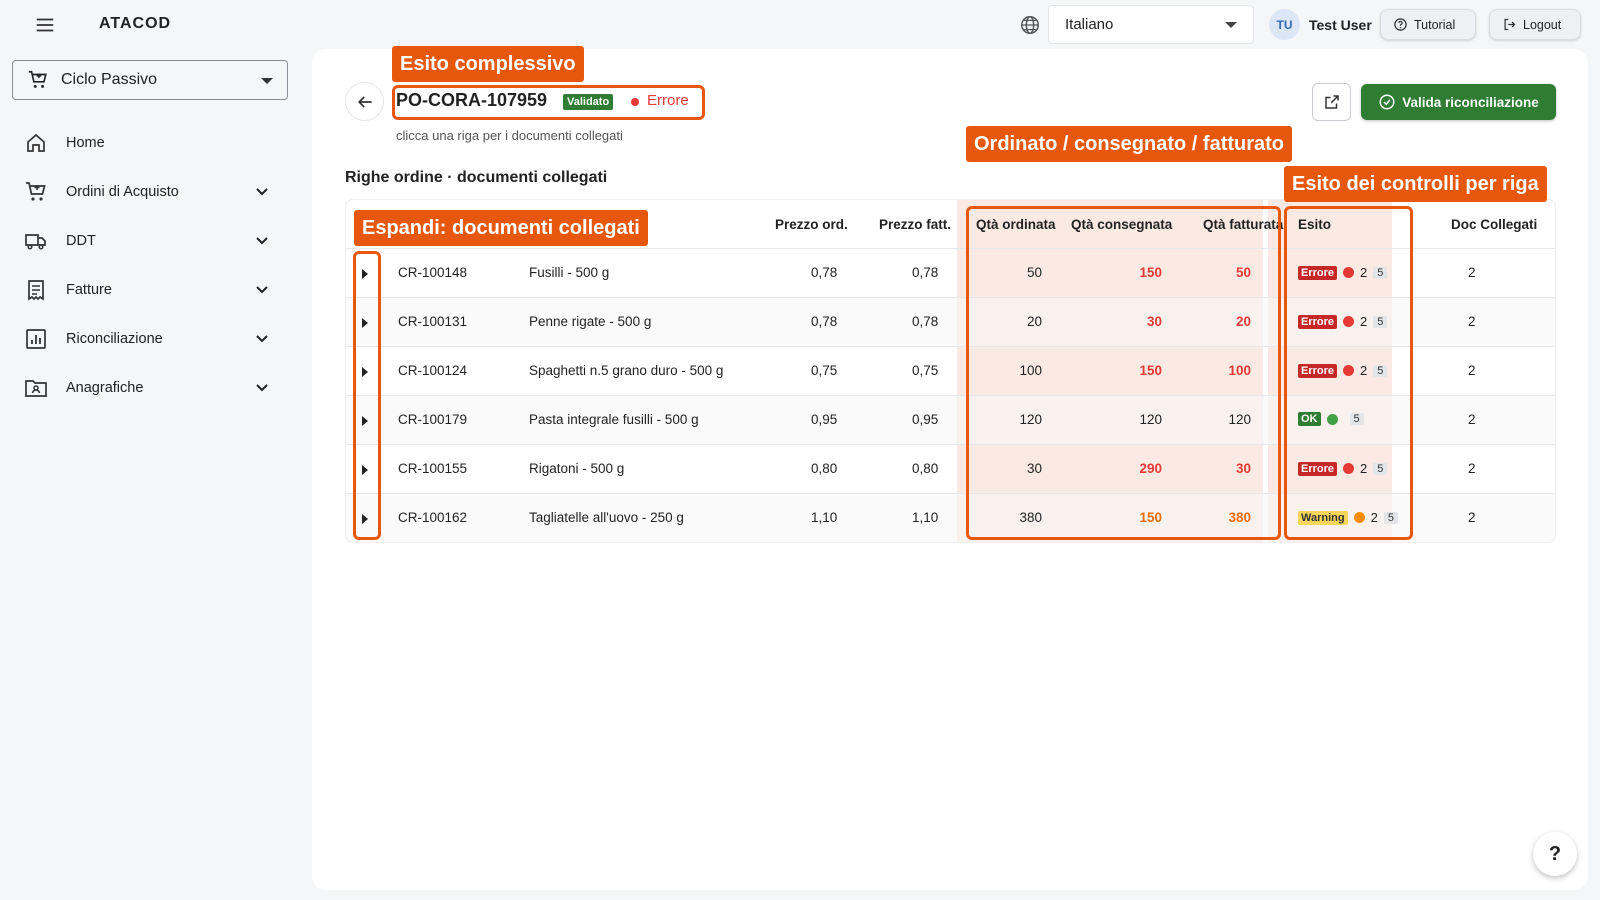 This screenshot has height=900, width=1600. What do you see at coordinates (89, 289) in the screenshot?
I see `sidebar-item-label: Fatture` at bounding box center [89, 289].